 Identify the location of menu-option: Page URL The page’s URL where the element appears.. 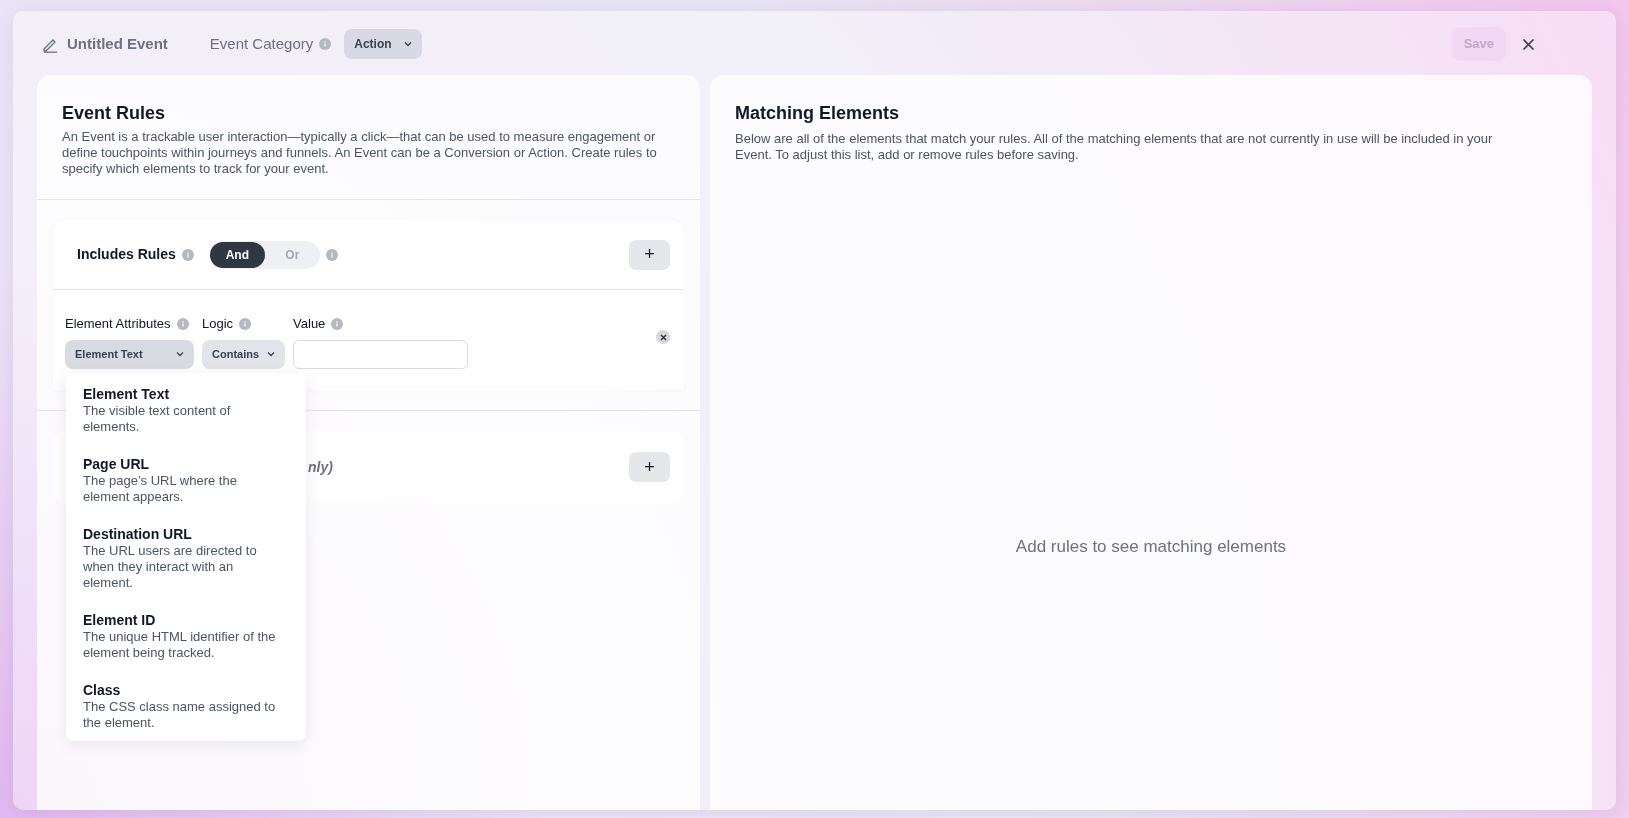
(182, 480).